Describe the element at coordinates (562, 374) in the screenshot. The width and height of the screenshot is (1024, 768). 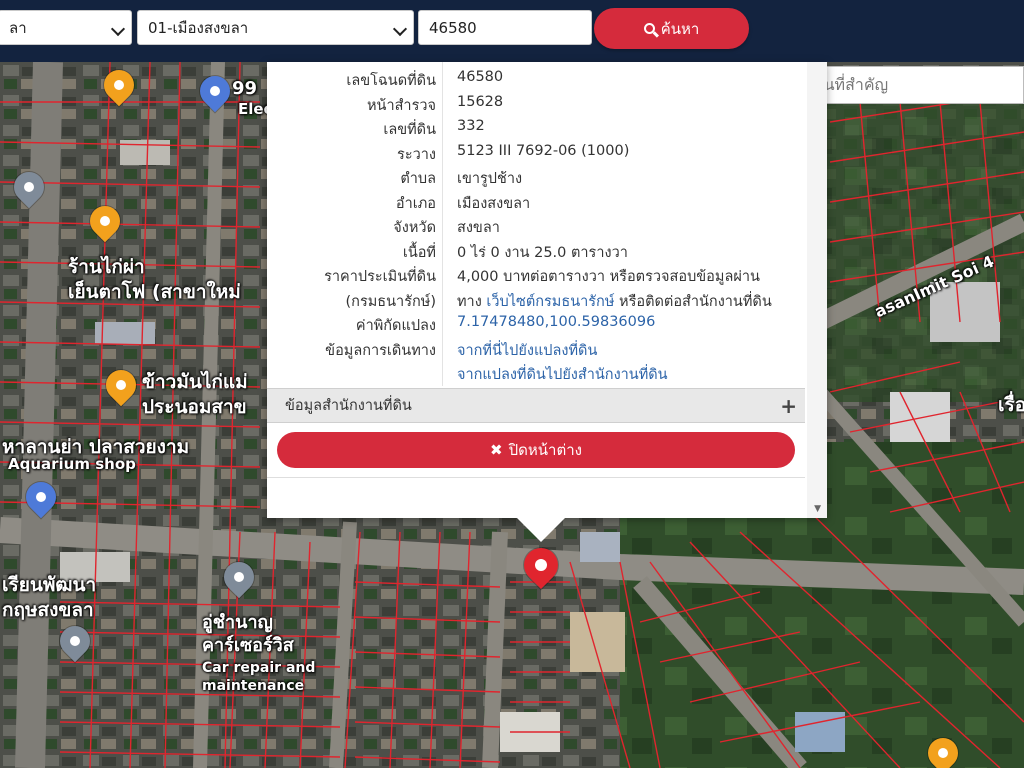
I see `directions-to-office-link: จากแปลงที่ดินไปยังสำนักงานที่ดิน` at that location.